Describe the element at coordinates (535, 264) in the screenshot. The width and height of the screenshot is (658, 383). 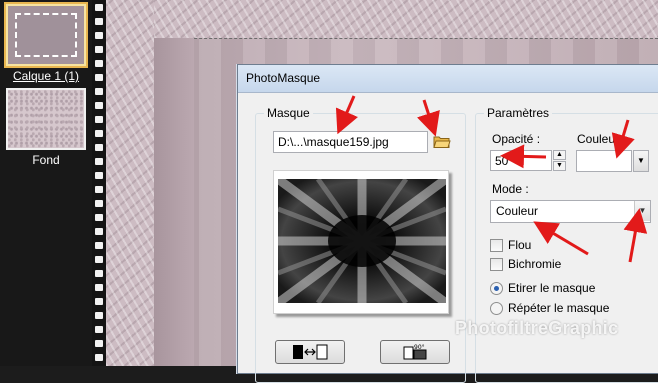
I see `bichromie-label: Bichromie` at that location.